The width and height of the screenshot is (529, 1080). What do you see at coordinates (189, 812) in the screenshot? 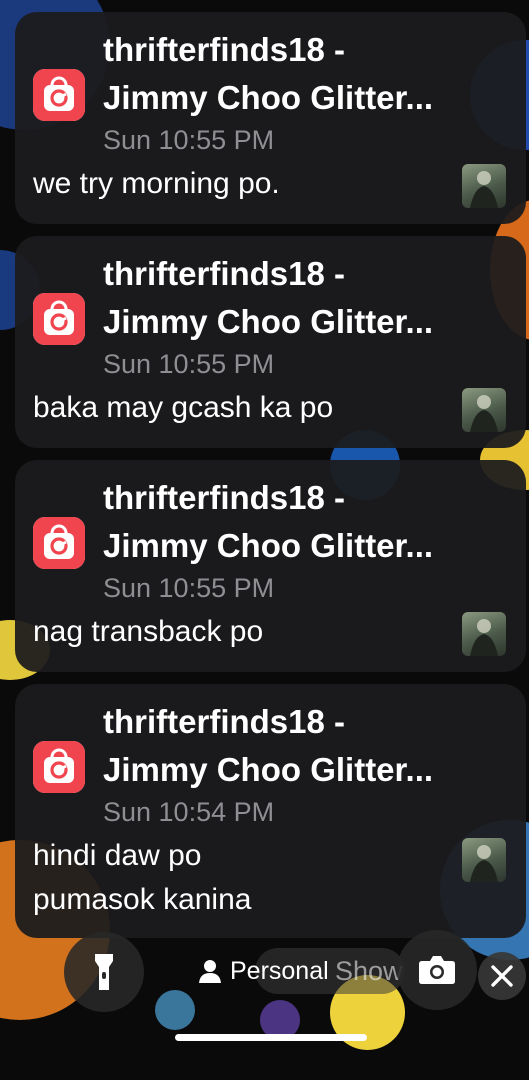
I see `notification-time: Sun 10:54 PM` at bounding box center [189, 812].